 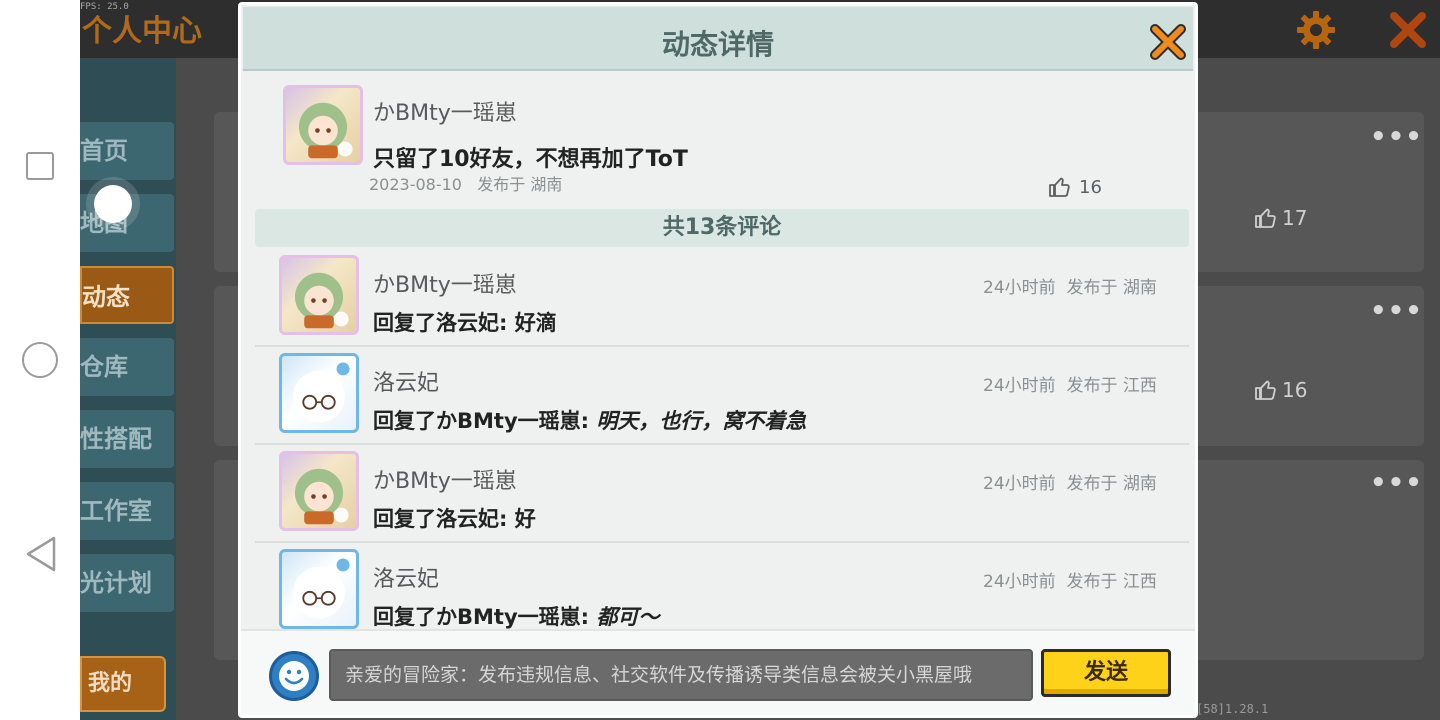 I want to click on system-nav-bar, so click(x=40, y=360).